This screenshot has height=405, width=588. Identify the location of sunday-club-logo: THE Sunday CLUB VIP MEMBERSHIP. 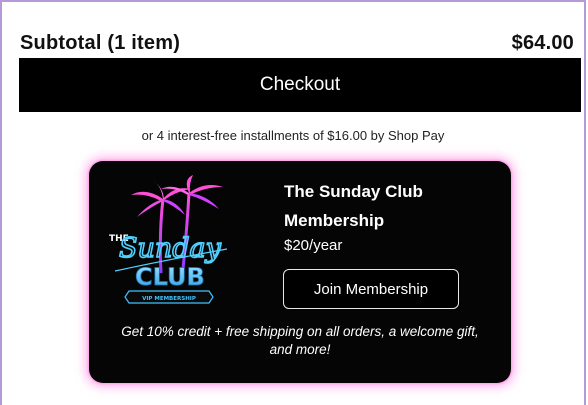
(168, 239).